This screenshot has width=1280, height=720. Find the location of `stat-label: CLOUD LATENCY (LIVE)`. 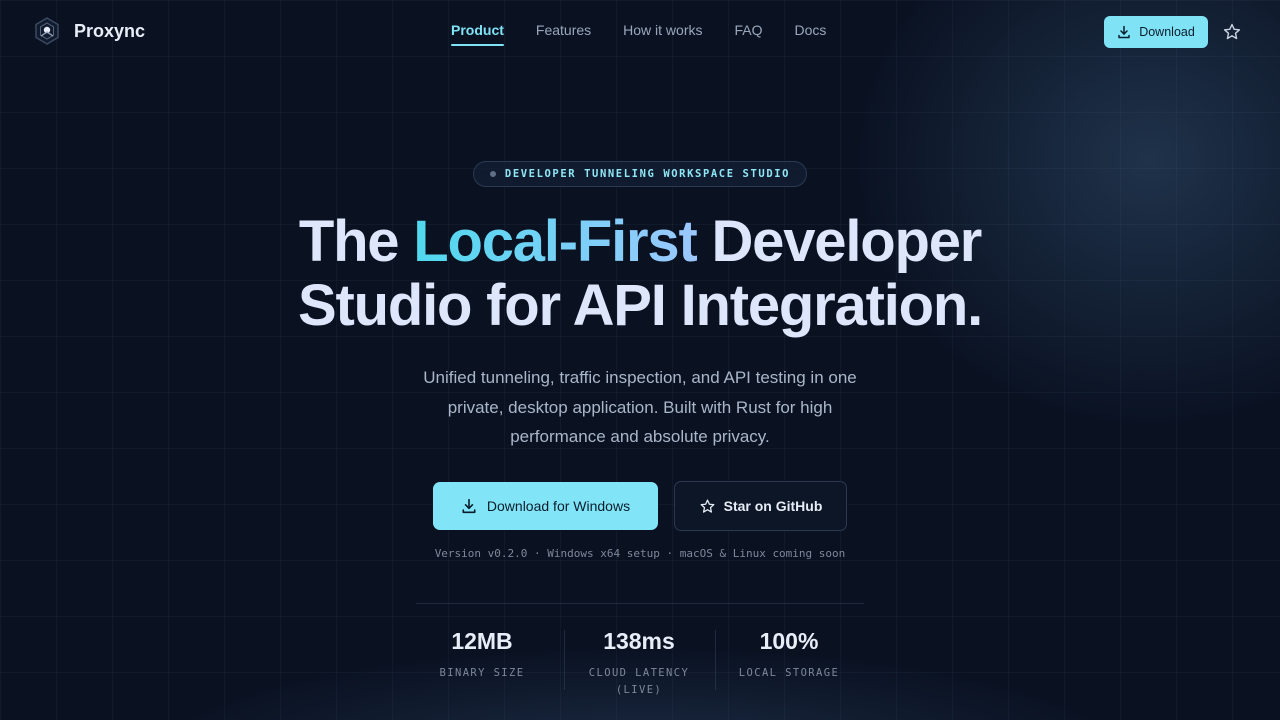

stat-label: CLOUD LATENCY (LIVE) is located at coordinates (639, 681).